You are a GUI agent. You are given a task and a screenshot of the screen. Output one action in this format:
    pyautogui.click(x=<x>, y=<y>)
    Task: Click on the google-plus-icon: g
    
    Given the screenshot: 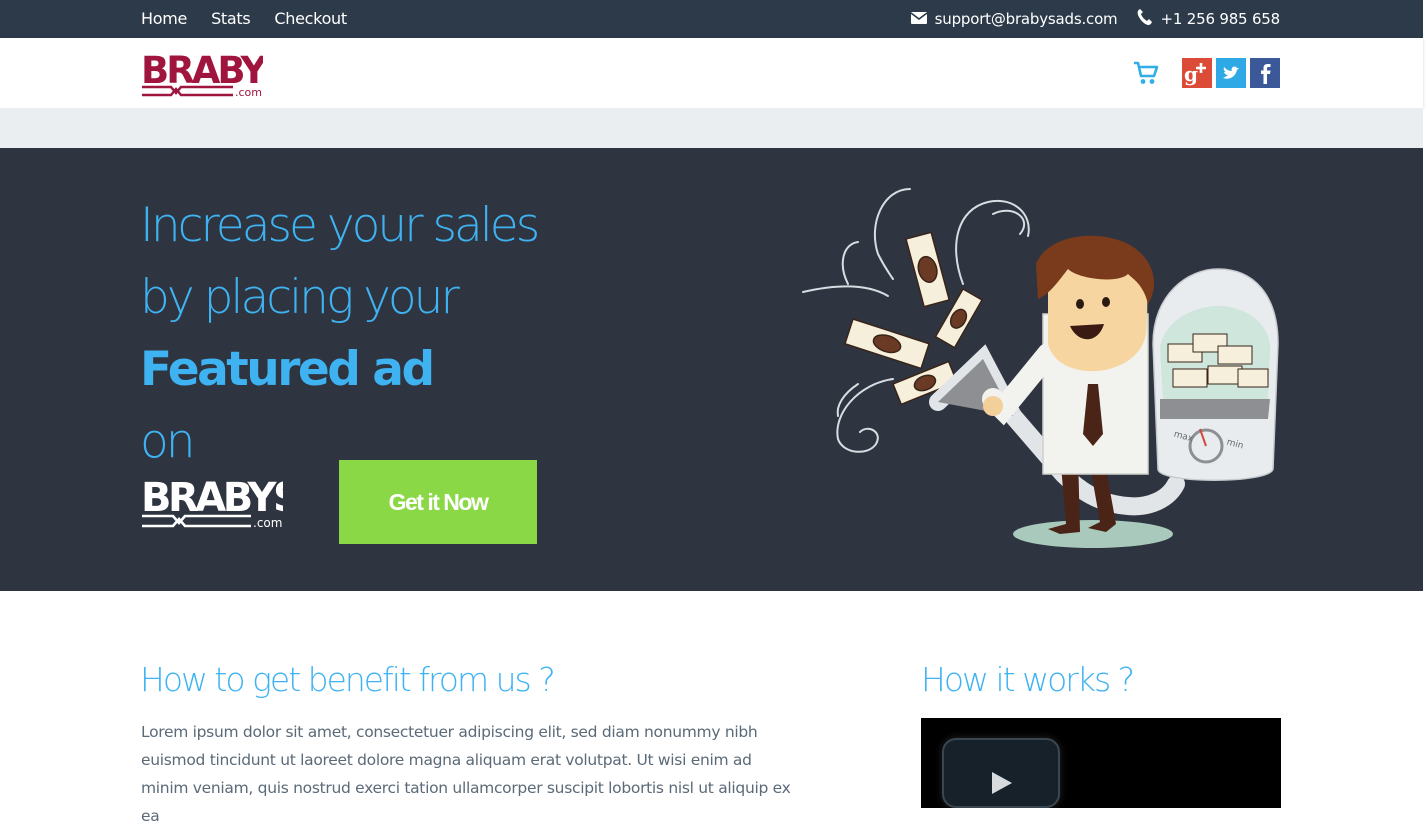 What is the action you would take?
    pyautogui.click(x=1197, y=73)
    